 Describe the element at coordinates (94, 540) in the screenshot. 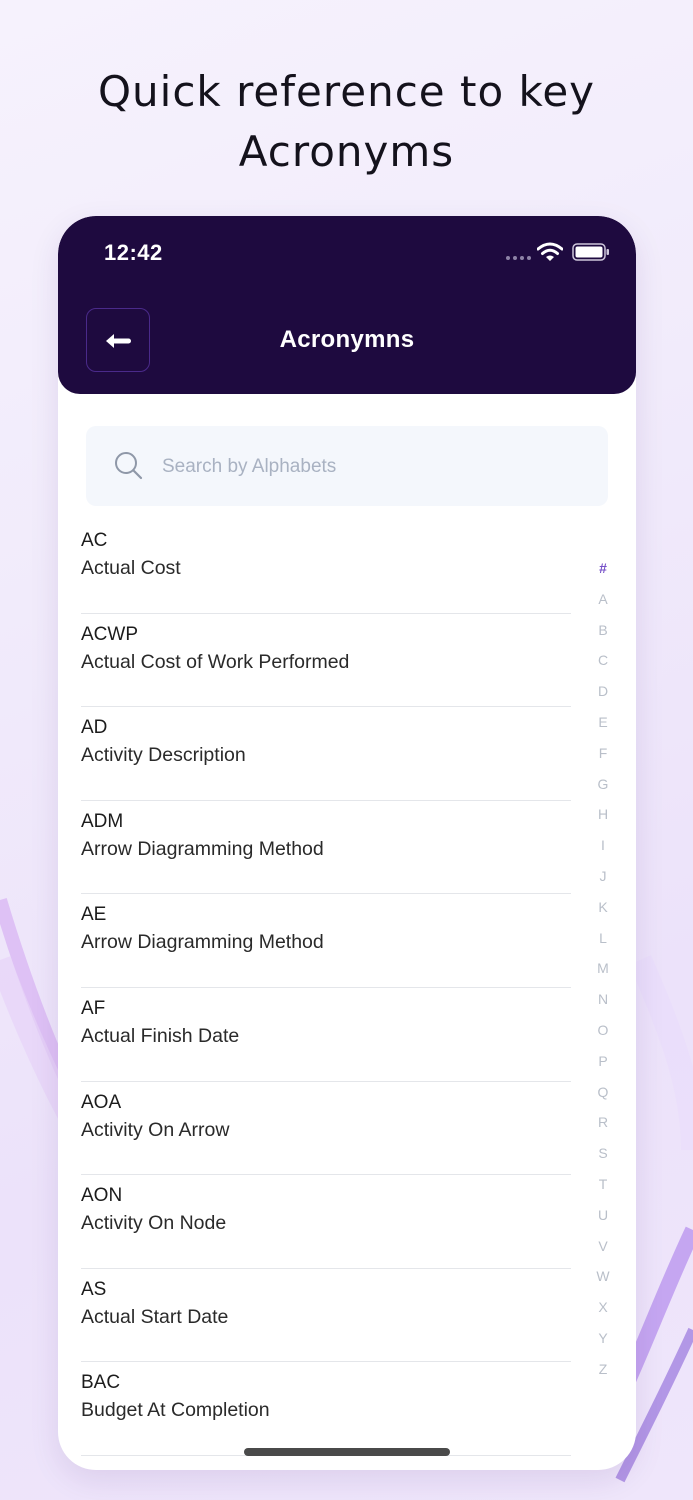

I see `acronym-code: AC` at that location.